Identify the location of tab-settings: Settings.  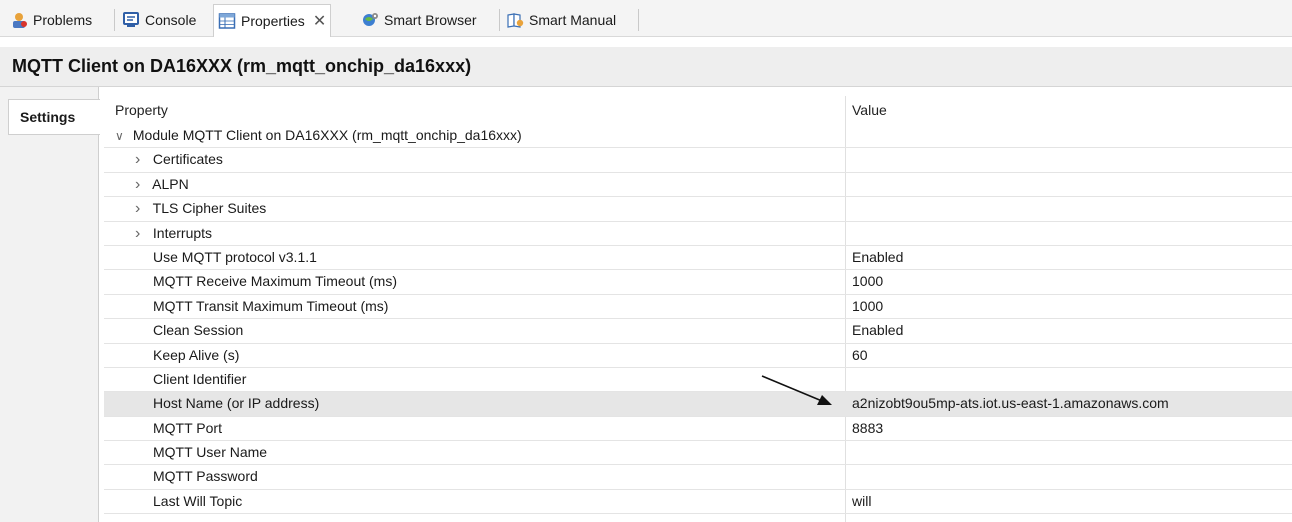
(54, 117).